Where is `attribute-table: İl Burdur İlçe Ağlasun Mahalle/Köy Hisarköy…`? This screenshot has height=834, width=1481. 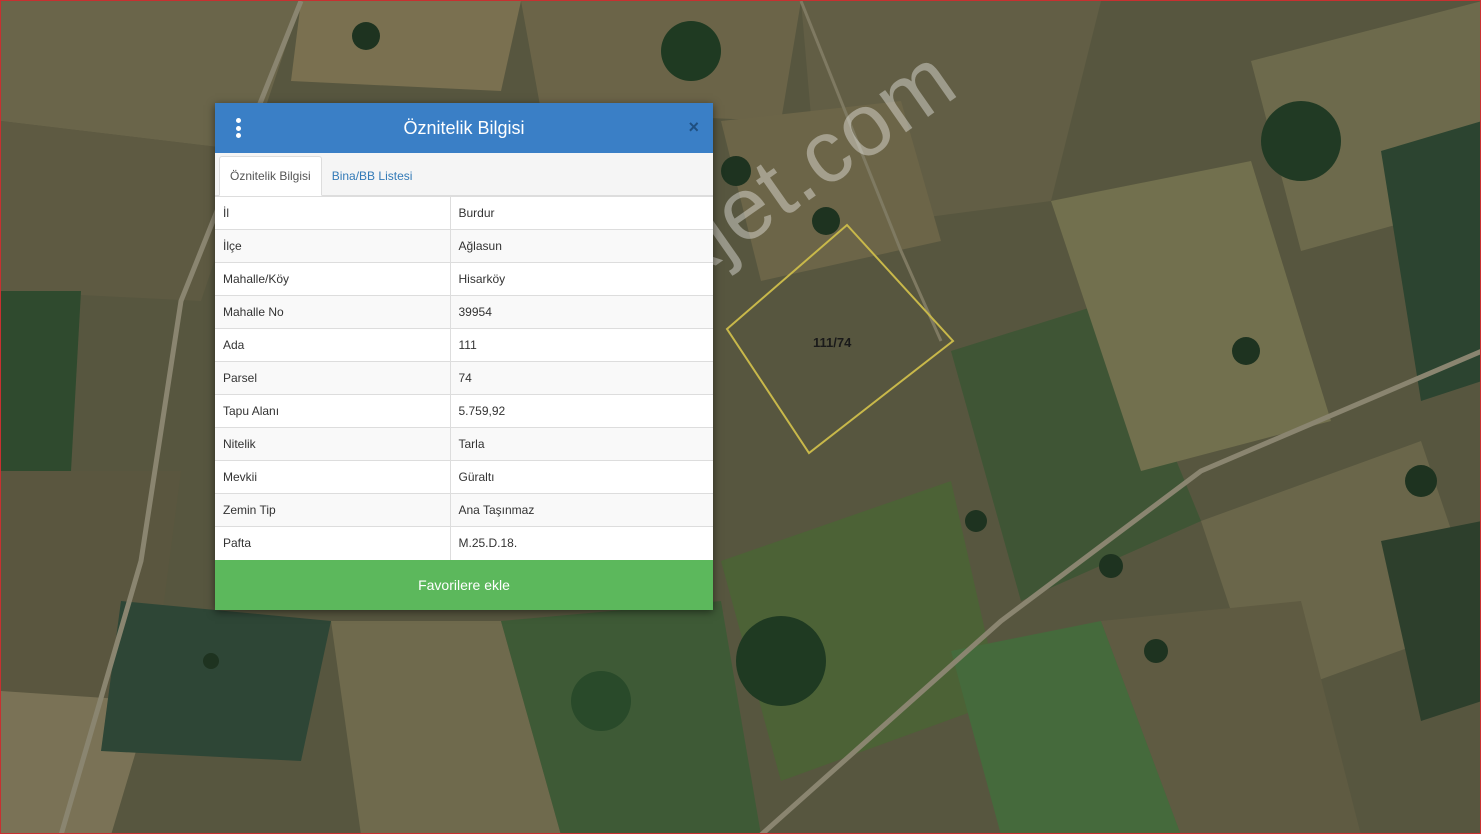 attribute-table: İl Burdur İlçe Ağlasun Mahalle/Köy Hisarköy… is located at coordinates (464, 378).